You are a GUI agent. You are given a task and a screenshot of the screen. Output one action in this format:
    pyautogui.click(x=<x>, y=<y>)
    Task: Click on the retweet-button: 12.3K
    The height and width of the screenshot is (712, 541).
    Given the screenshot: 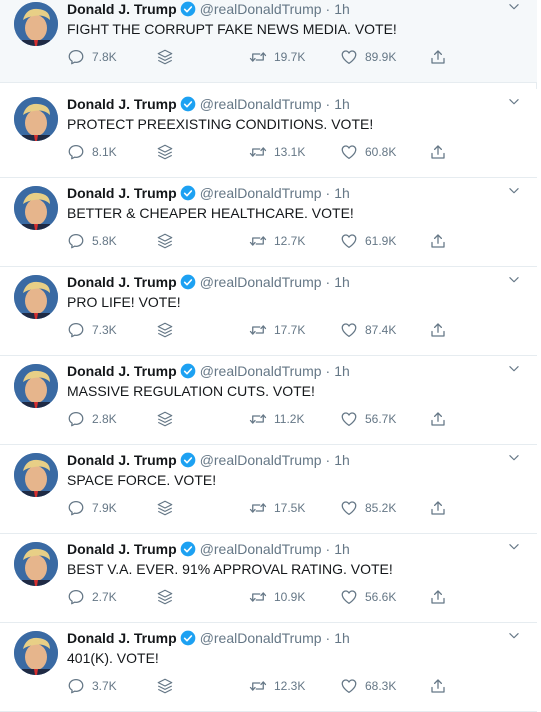 What is the action you would take?
    pyautogui.click(x=284, y=686)
    